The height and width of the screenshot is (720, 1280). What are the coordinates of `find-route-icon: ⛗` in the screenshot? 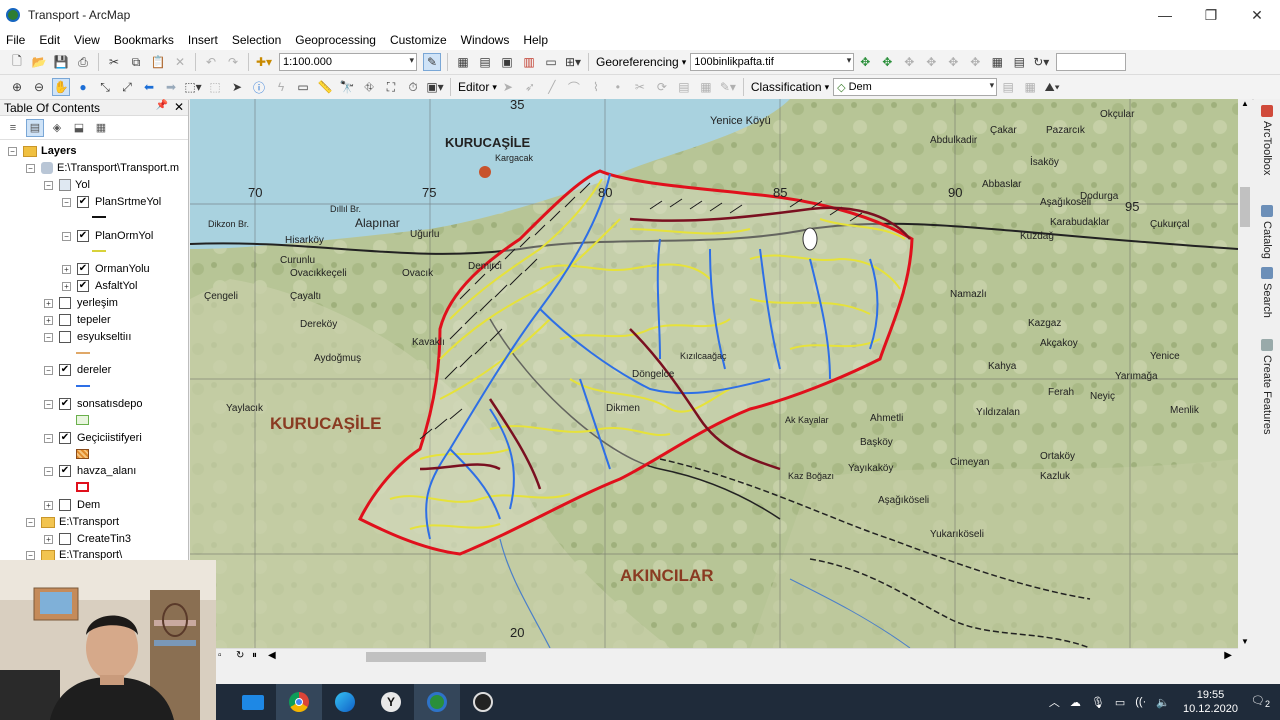 It's located at (369, 87).